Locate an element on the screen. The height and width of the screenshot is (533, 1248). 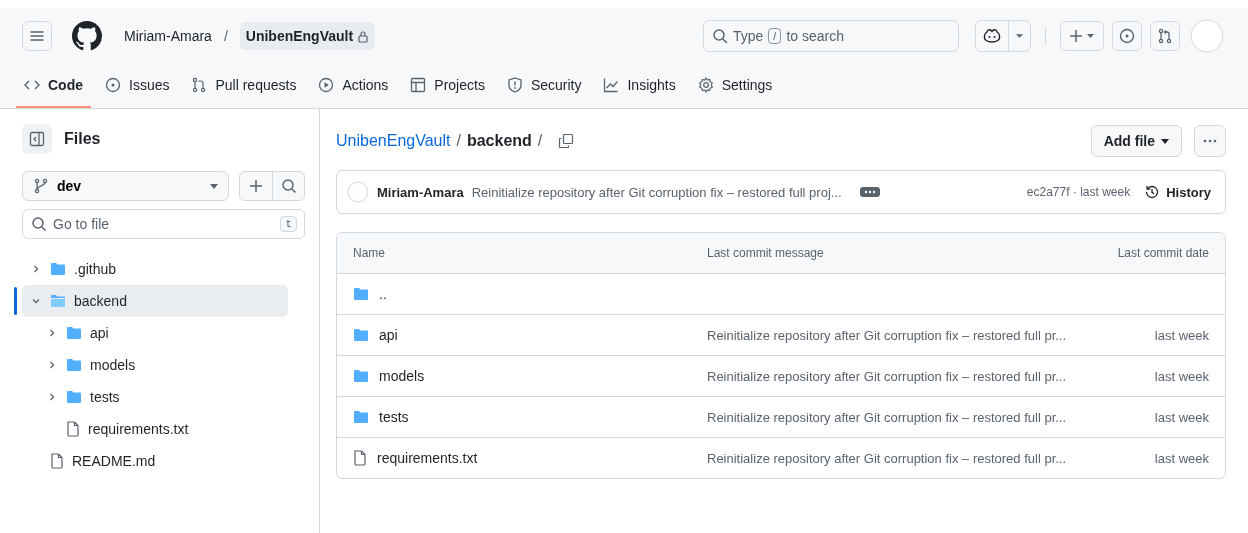
open-folder-icon is located at coordinates (58, 301).